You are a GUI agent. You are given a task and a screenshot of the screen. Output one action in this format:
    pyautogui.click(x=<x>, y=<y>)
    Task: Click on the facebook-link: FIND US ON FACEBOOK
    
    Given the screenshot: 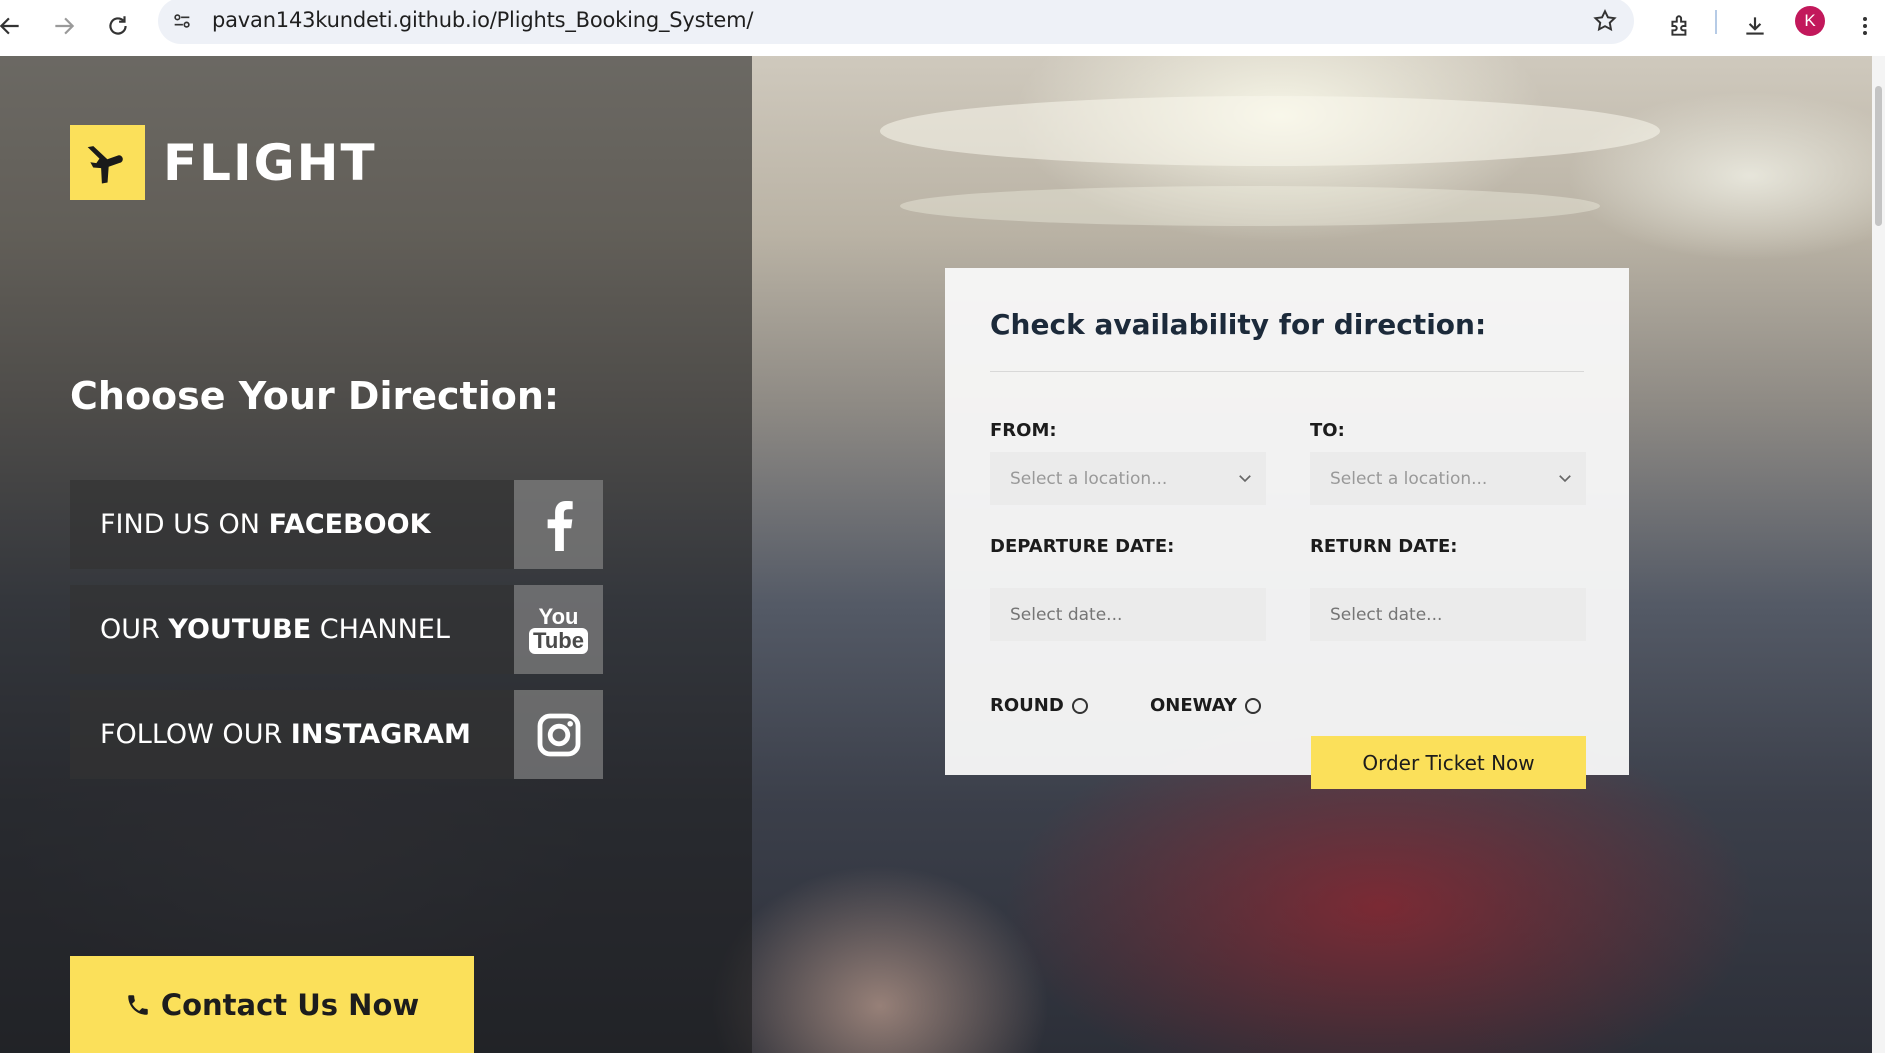 What is the action you would take?
    pyautogui.click(x=336, y=524)
    